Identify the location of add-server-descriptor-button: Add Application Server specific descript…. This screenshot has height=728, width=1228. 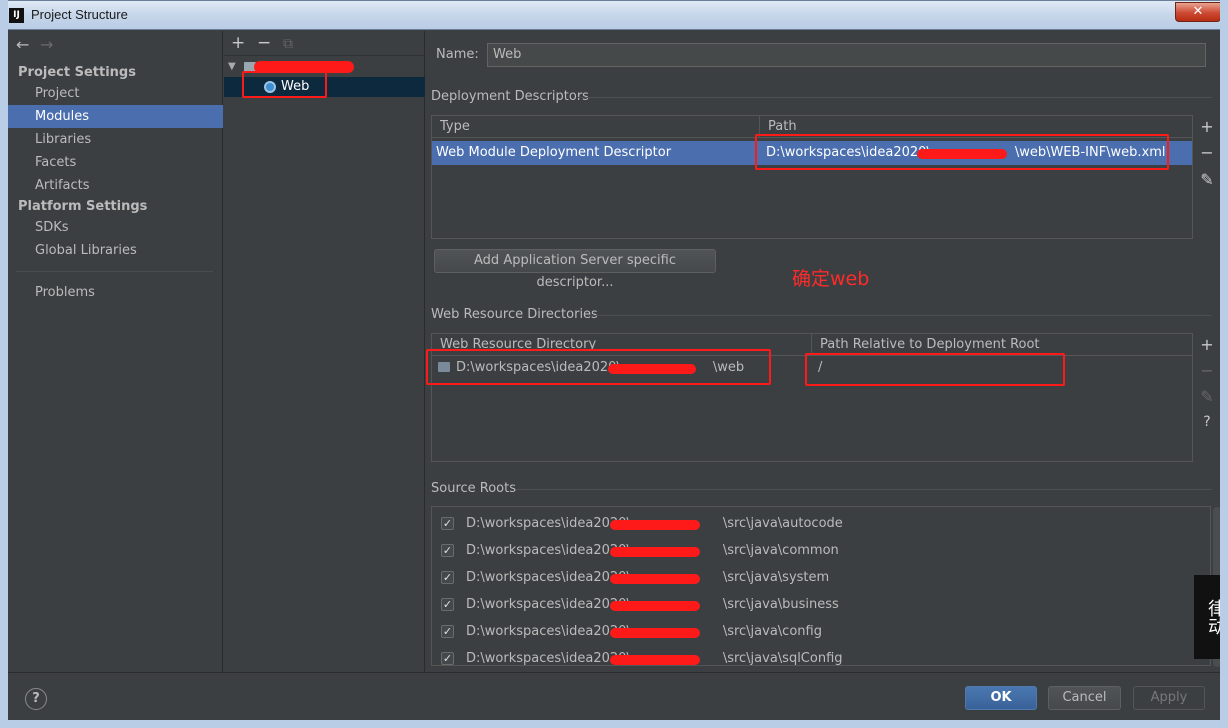
(575, 269).